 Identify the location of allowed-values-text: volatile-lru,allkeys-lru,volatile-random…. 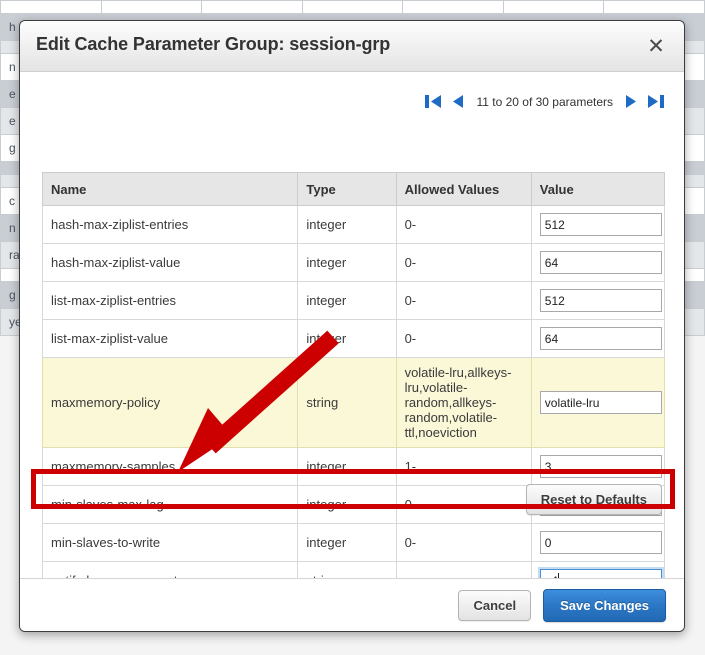
(458, 402).